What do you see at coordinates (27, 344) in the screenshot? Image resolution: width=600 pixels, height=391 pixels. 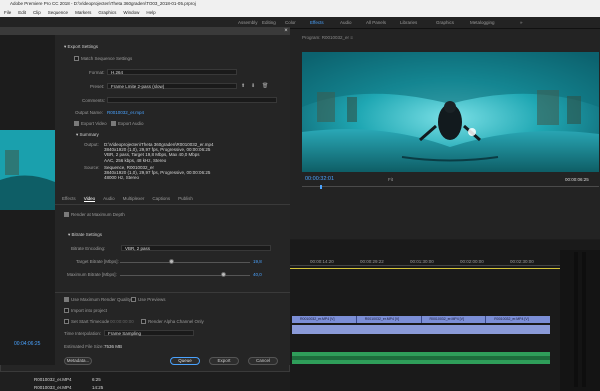 I see `source-timecode: 00:04:06:25` at bounding box center [27, 344].